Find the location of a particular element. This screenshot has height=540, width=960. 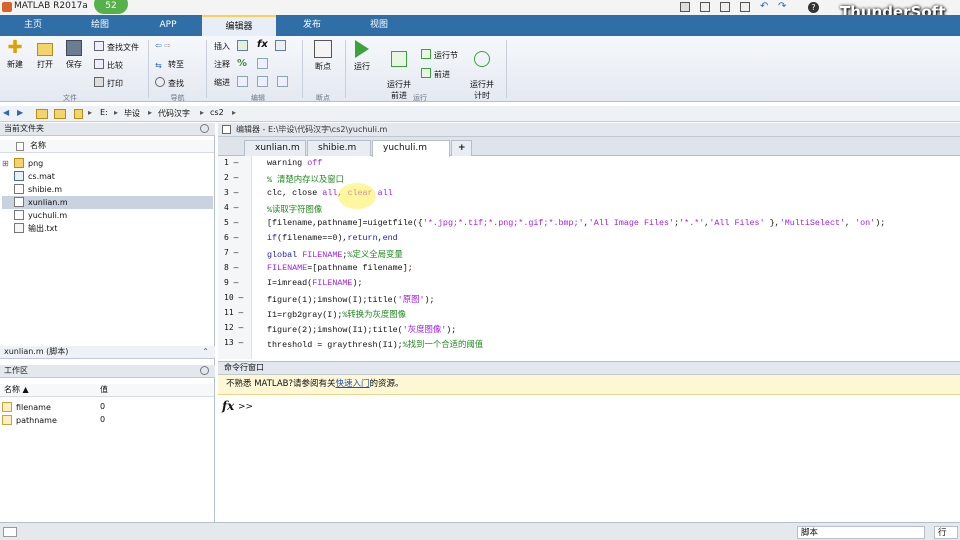

increase-indent-icon is located at coordinates (262, 81).